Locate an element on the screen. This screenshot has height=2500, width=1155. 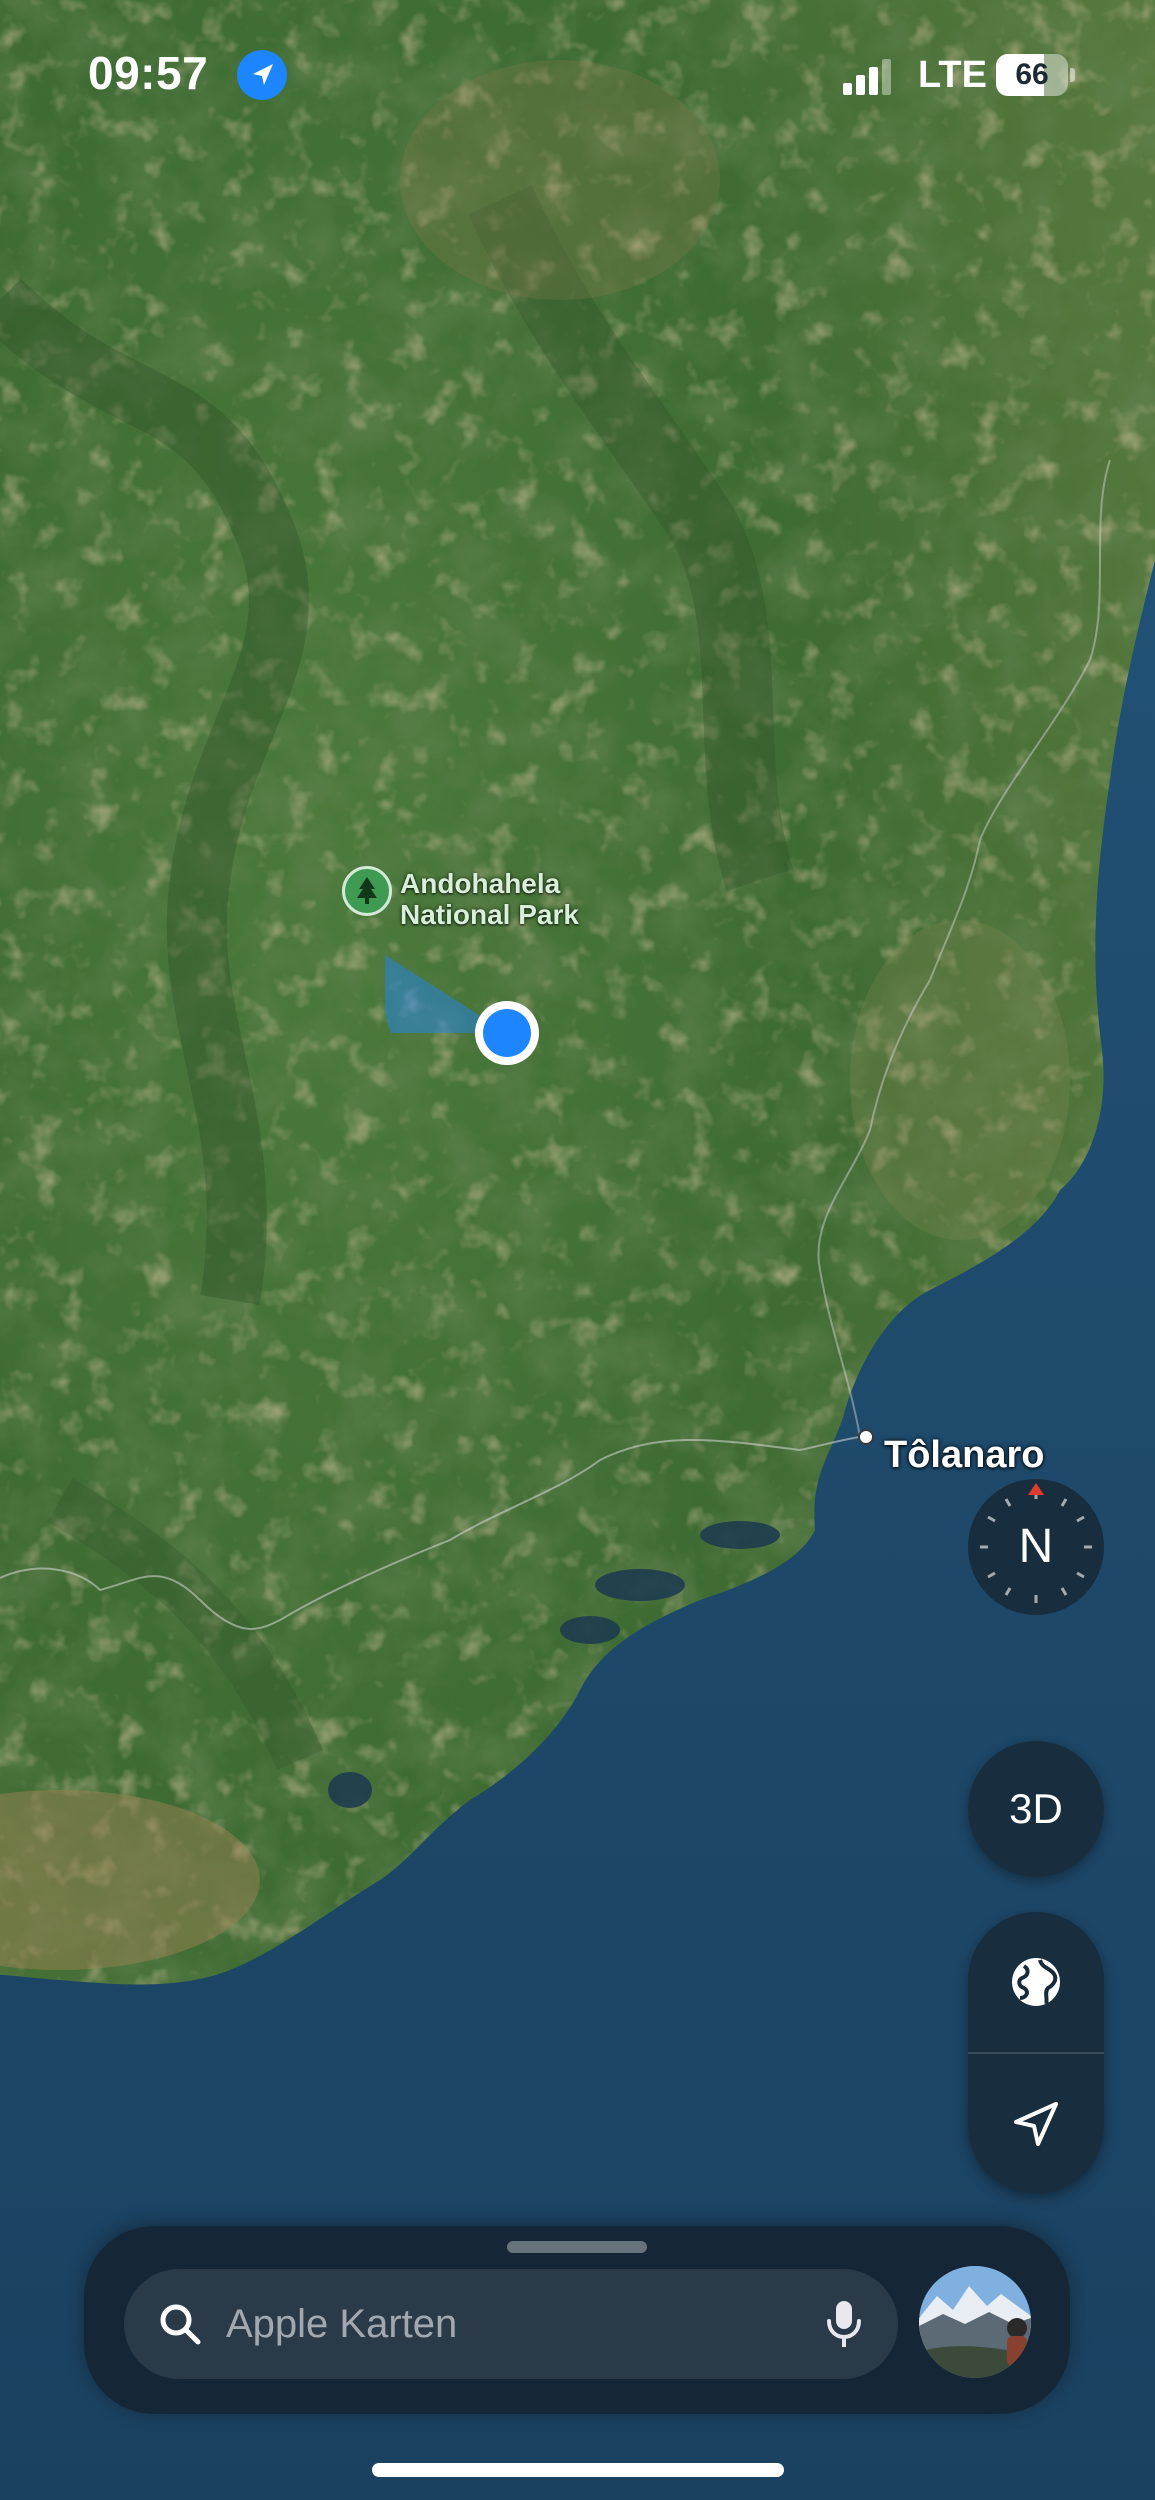
status-bar: 09:57 LTE 66 is located at coordinates (577, 75).